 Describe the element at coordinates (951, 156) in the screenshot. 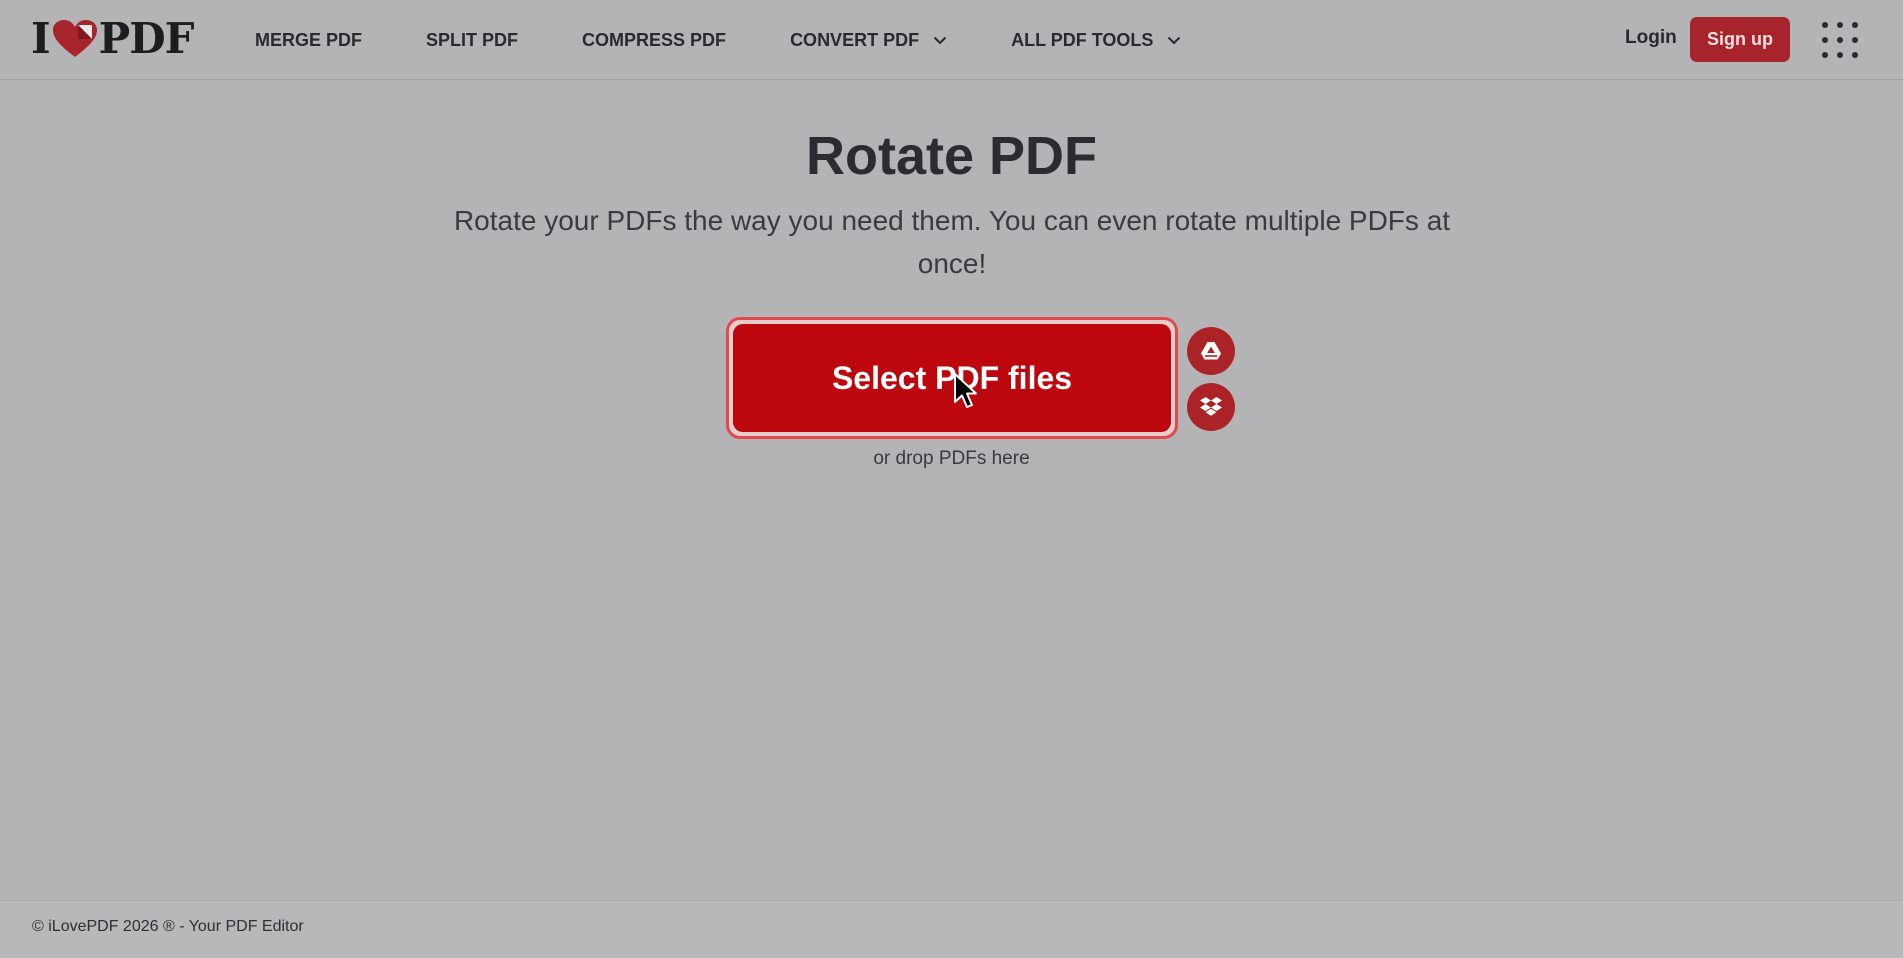

I see `page-title: Rotate PDF` at that location.